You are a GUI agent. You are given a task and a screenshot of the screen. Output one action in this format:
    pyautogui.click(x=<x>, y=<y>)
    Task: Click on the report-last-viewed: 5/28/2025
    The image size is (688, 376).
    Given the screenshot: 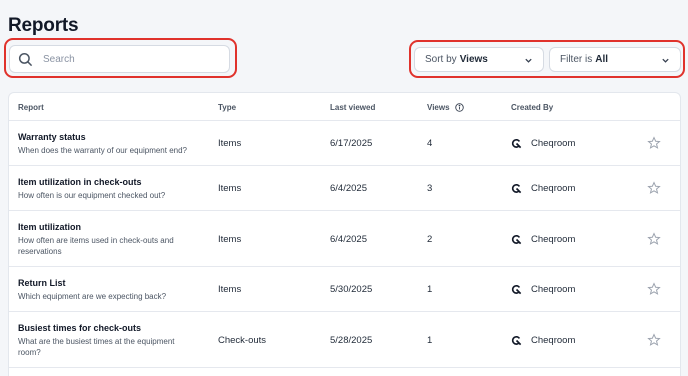 What is the action you would take?
    pyautogui.click(x=351, y=340)
    